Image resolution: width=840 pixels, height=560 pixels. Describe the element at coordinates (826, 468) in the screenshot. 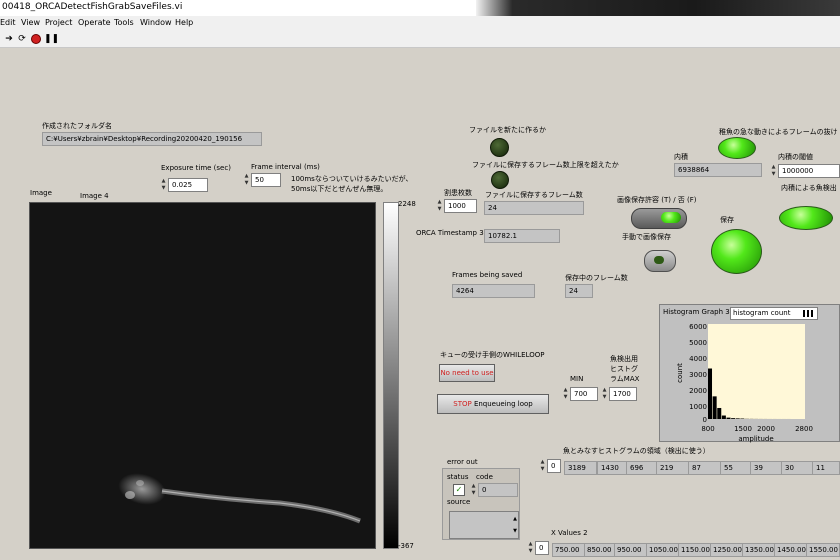

I see `fish-range-cell: 11` at that location.